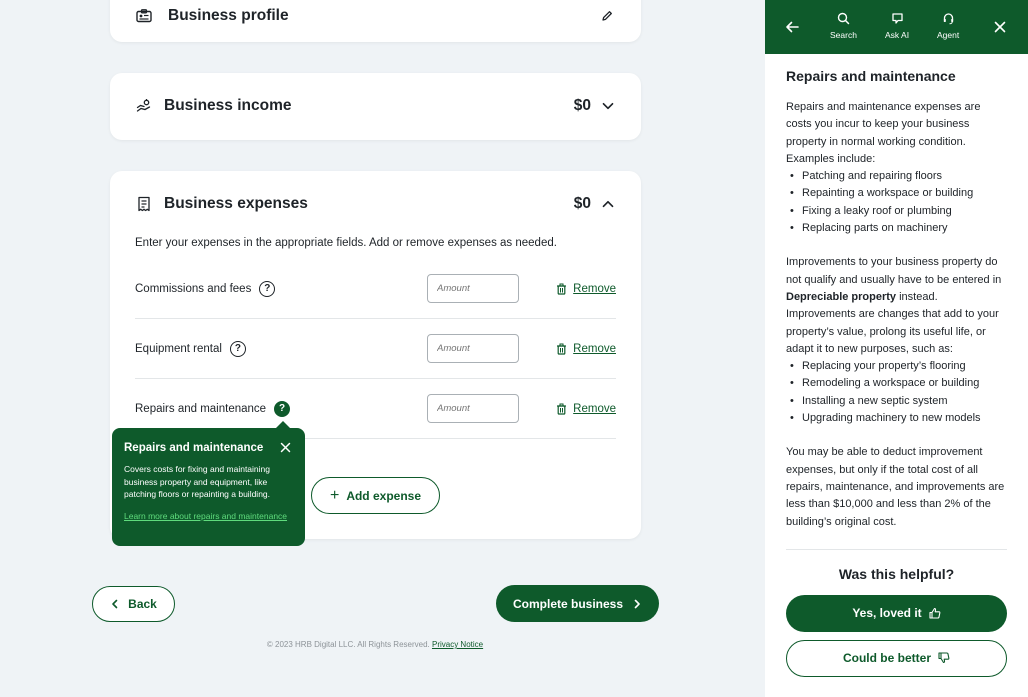 Image resolution: width=1028 pixels, height=697 pixels. What do you see at coordinates (568, 603) in the screenshot?
I see `complete-business-label: Complete business` at bounding box center [568, 603].